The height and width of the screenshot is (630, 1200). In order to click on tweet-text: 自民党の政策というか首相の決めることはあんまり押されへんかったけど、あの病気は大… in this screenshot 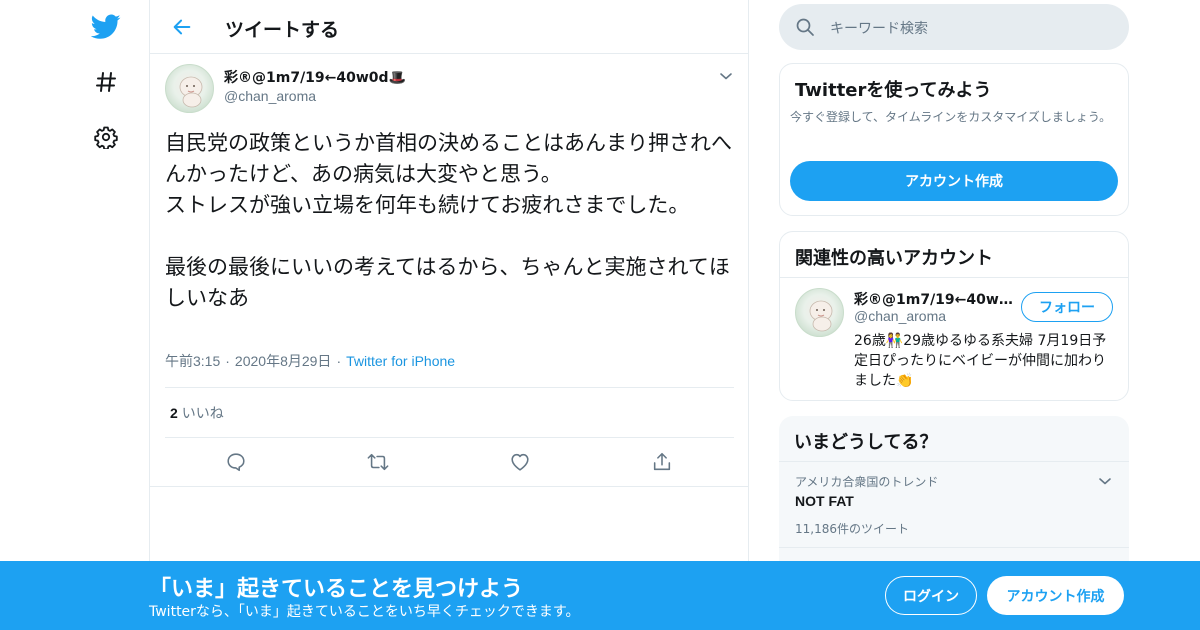, I will do `click(448, 220)`.